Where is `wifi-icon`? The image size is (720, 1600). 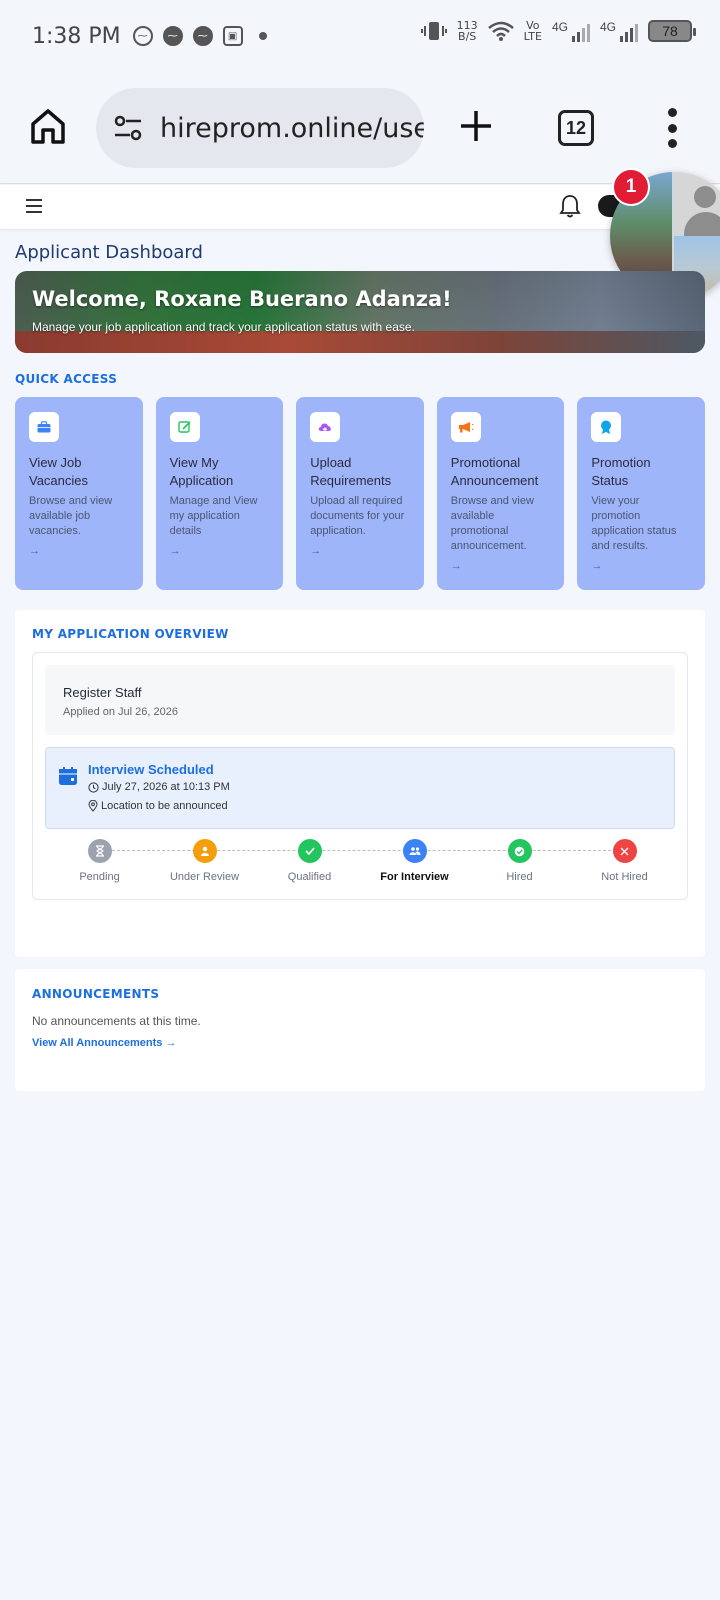
wifi-icon is located at coordinates (500, 31).